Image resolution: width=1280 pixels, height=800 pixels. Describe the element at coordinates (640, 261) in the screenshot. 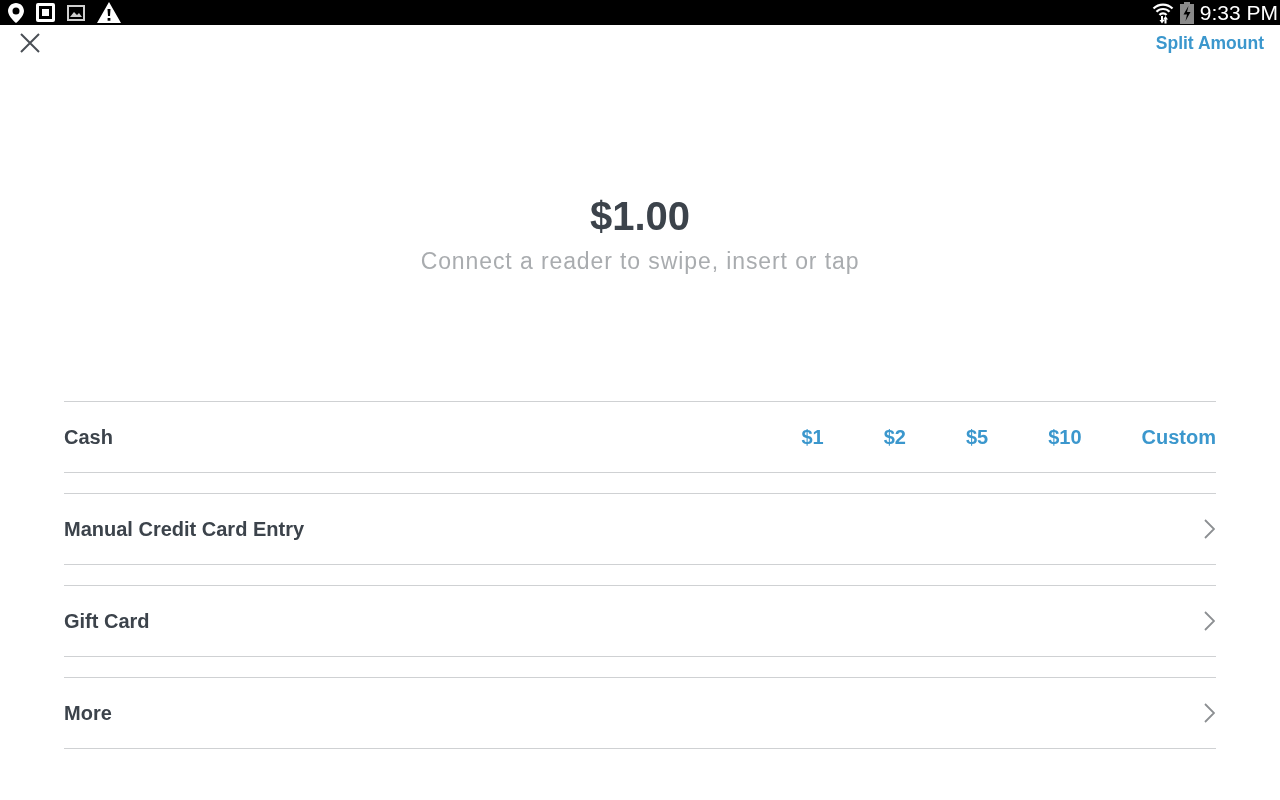

I see `reader-prompt: Connect a reader to swipe, insert or tap` at that location.